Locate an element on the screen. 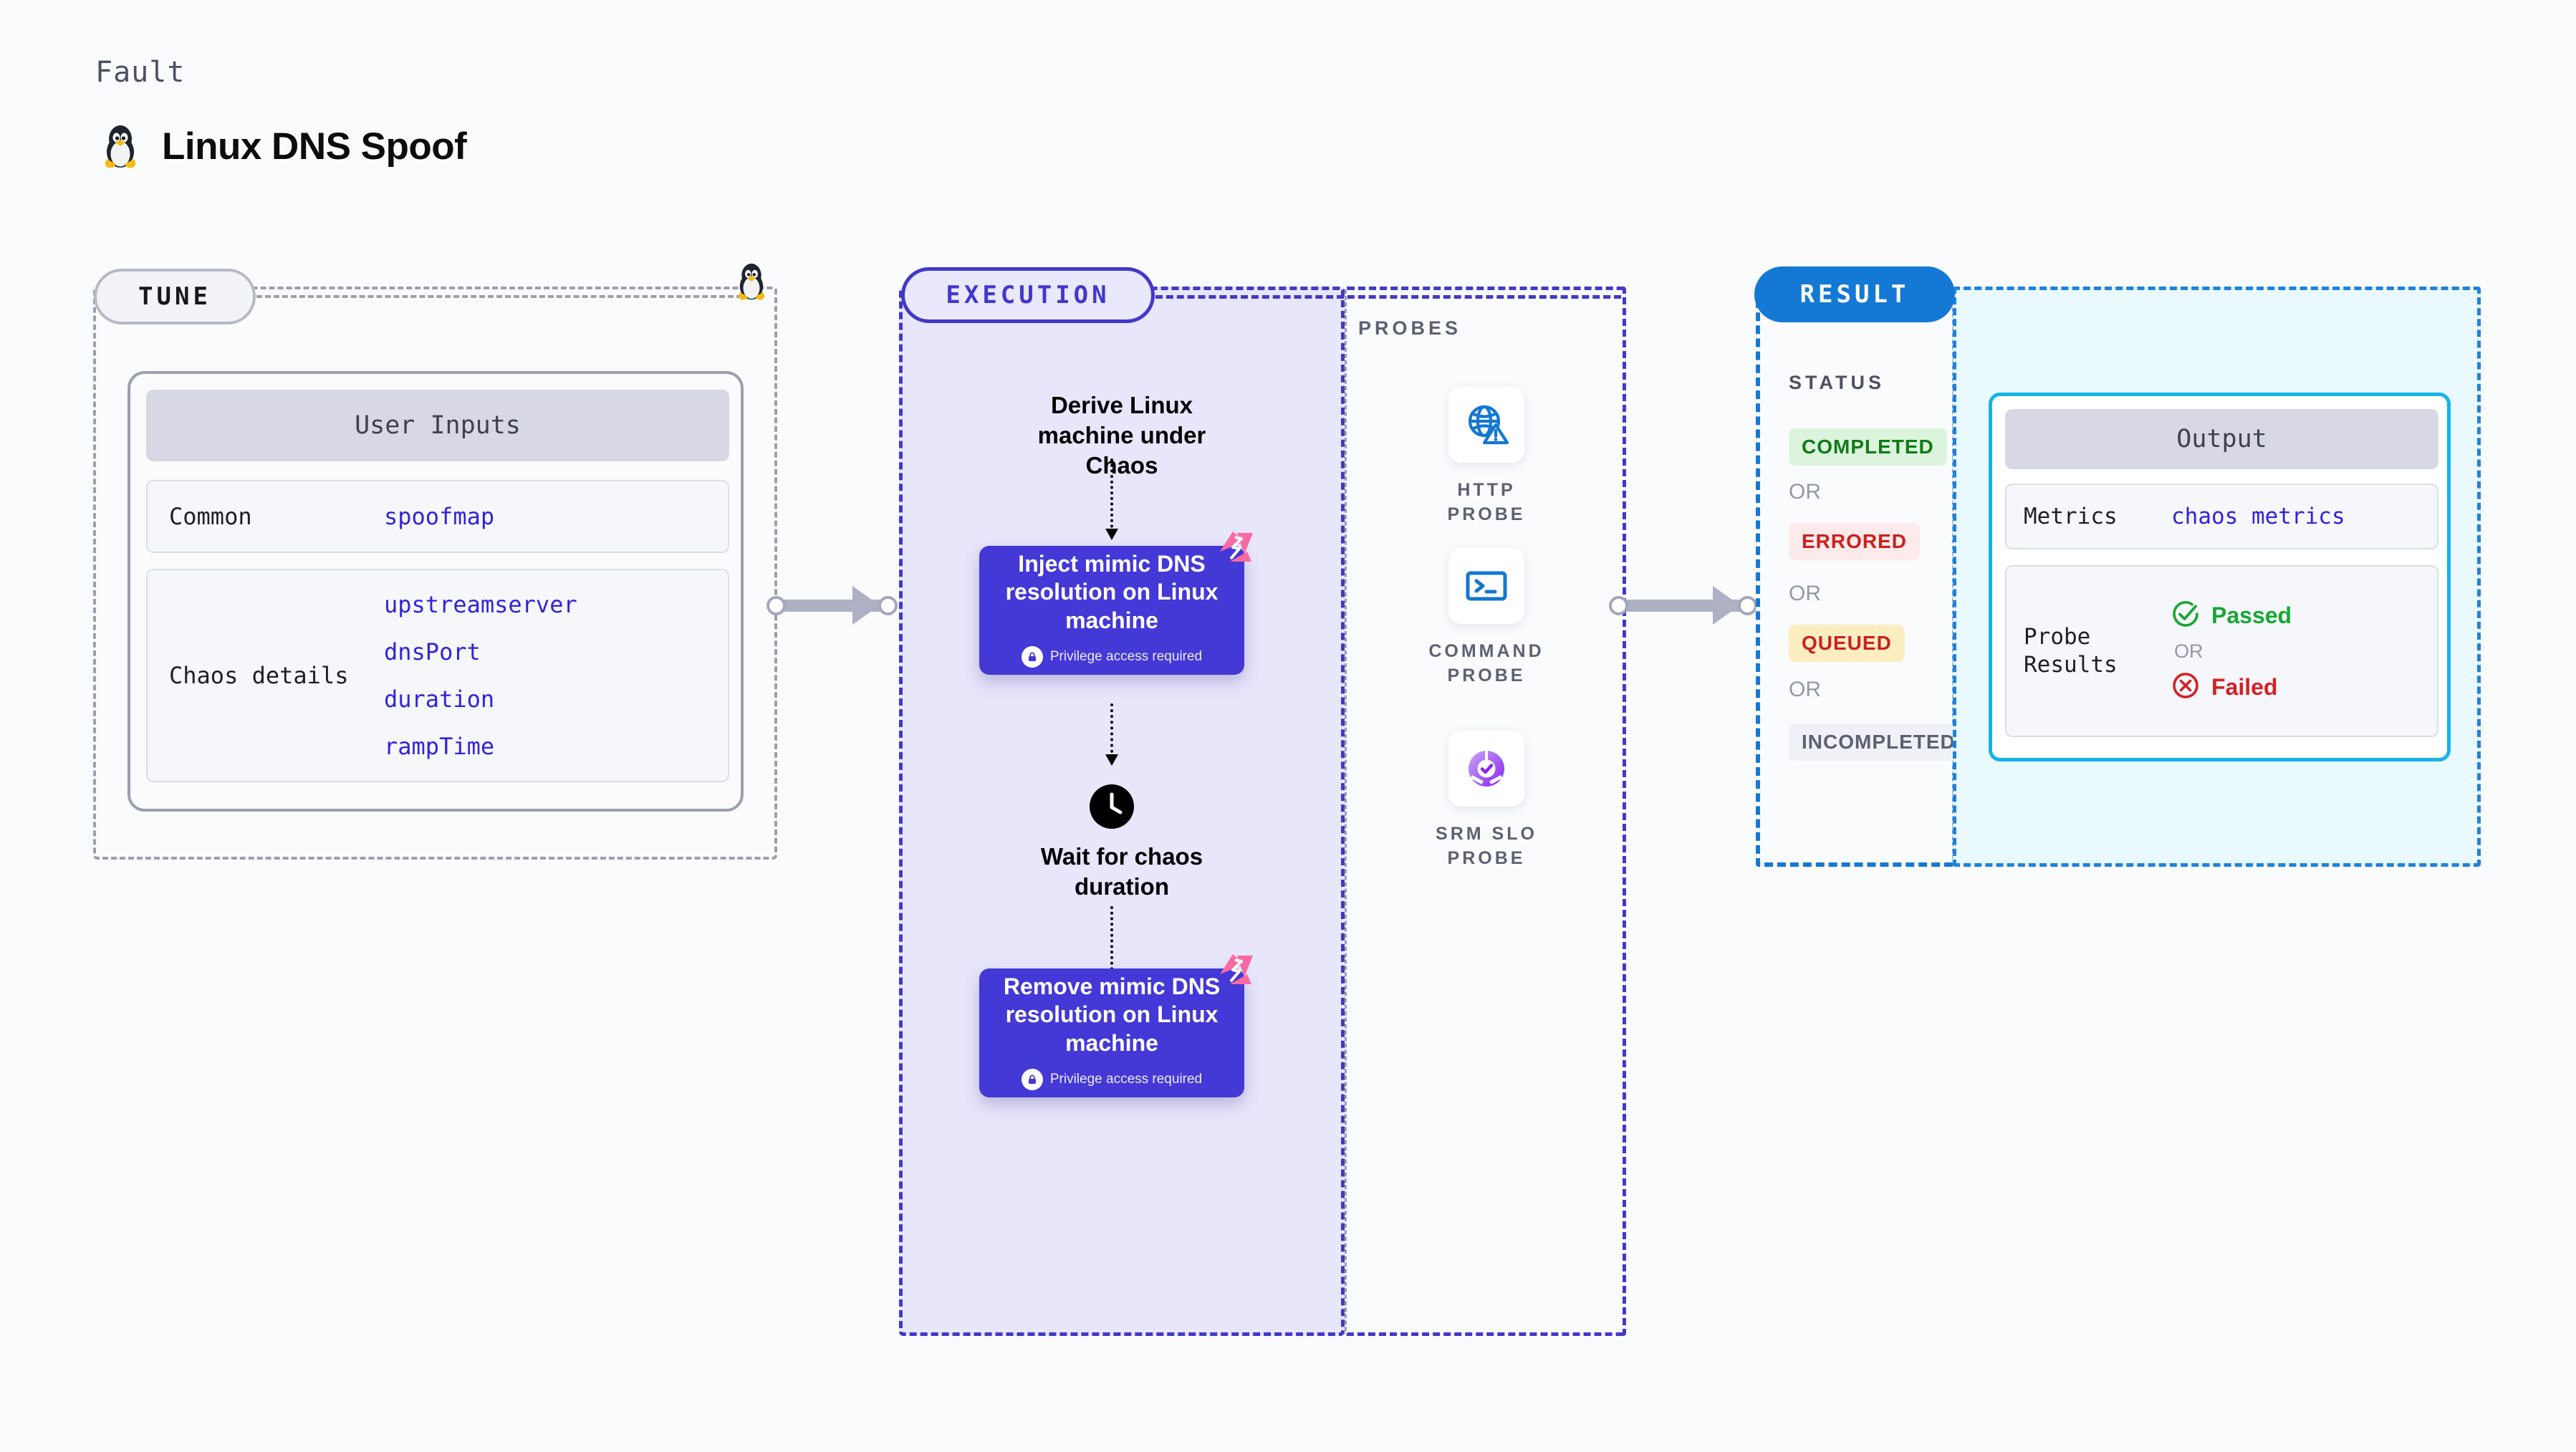 This screenshot has height=1452, width=2576. fault-kicker: Fault is located at coordinates (140, 73).